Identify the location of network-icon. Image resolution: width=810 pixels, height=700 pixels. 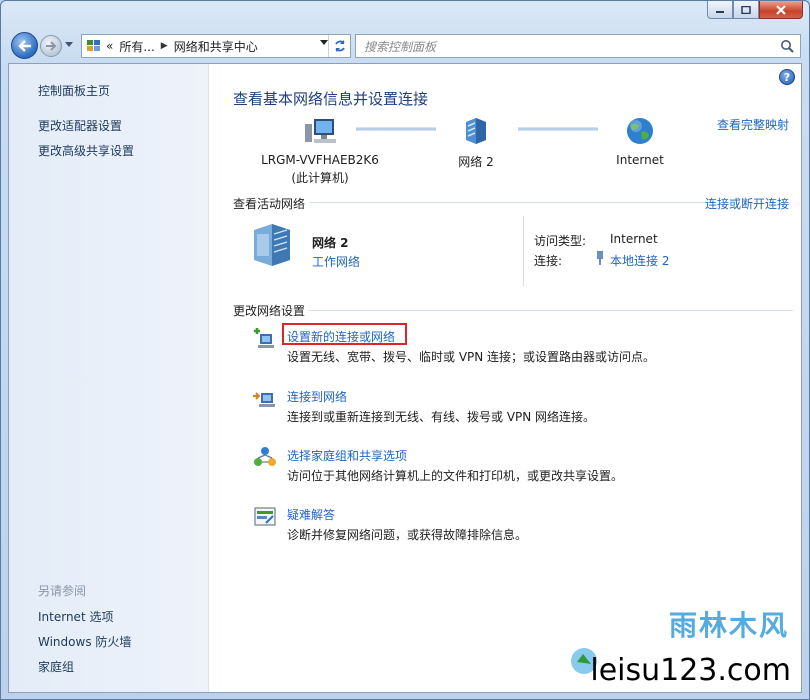
(476, 131).